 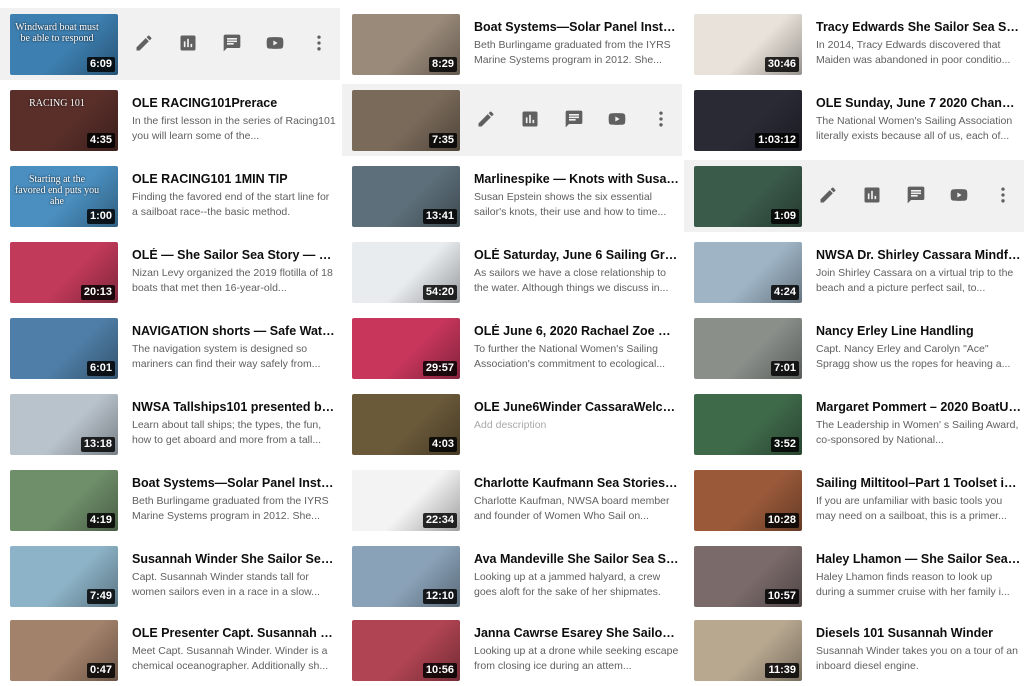 What do you see at coordinates (64, 500) in the screenshot?
I see `video-thumbnail: 4:19` at bounding box center [64, 500].